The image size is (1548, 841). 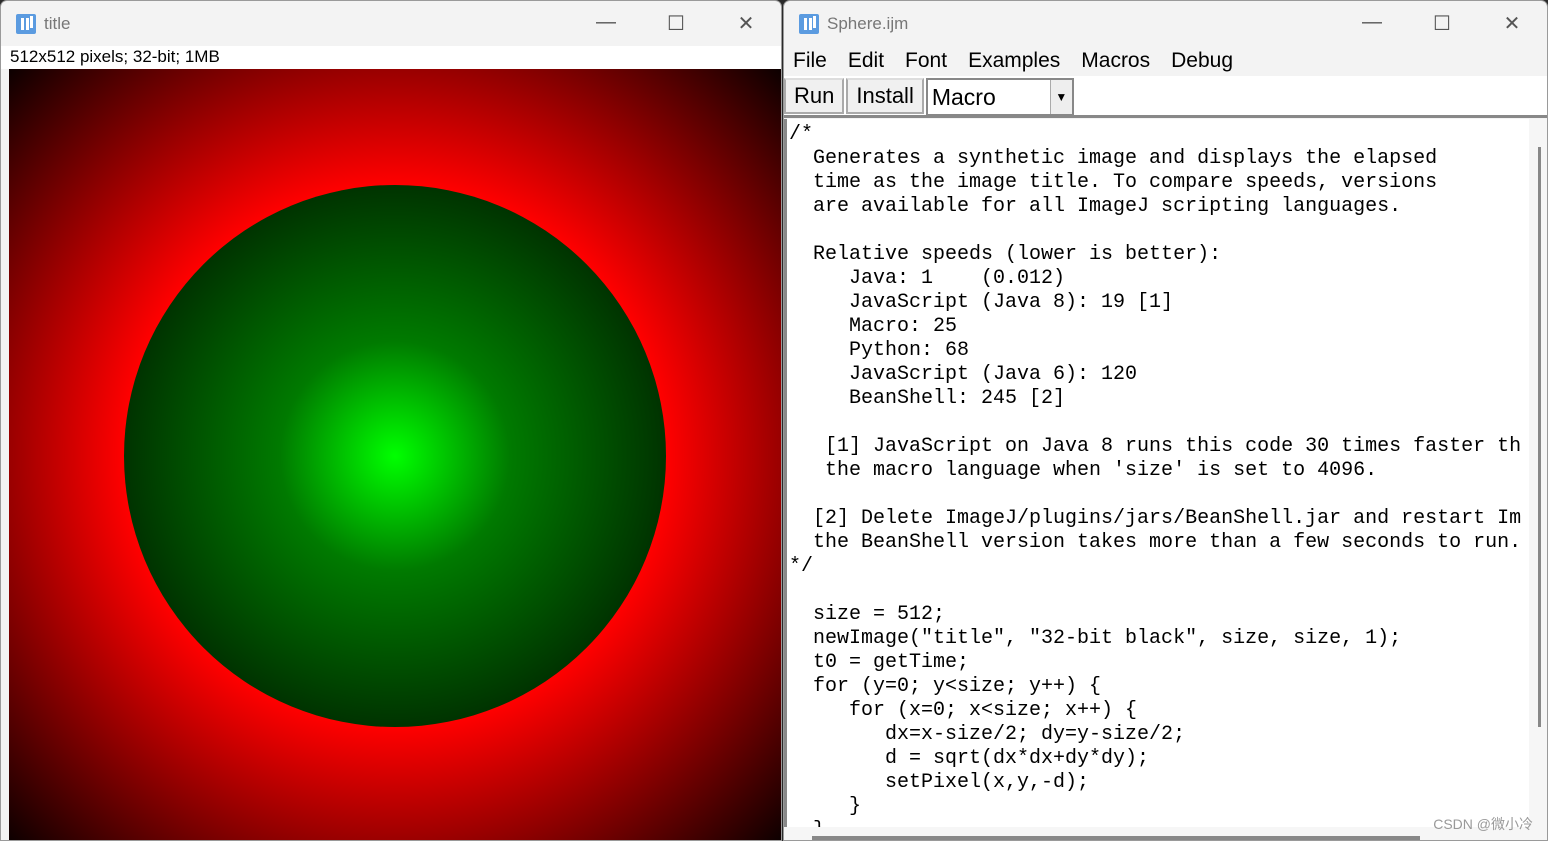 I want to click on toolbar: Run Install Macro ▼, so click(x=1165, y=97).